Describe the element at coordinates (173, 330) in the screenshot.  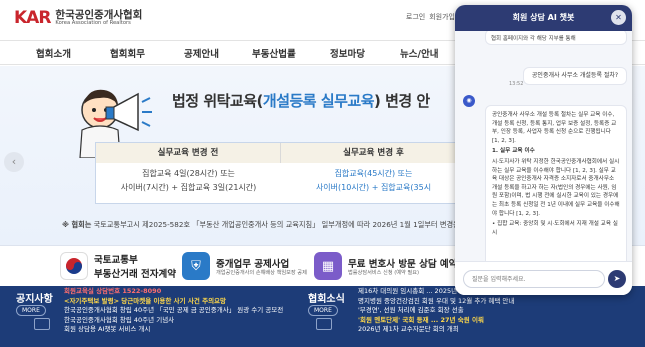
I see `notice-item: 회원 상담용 AI챗봇 서비스 개시` at that location.